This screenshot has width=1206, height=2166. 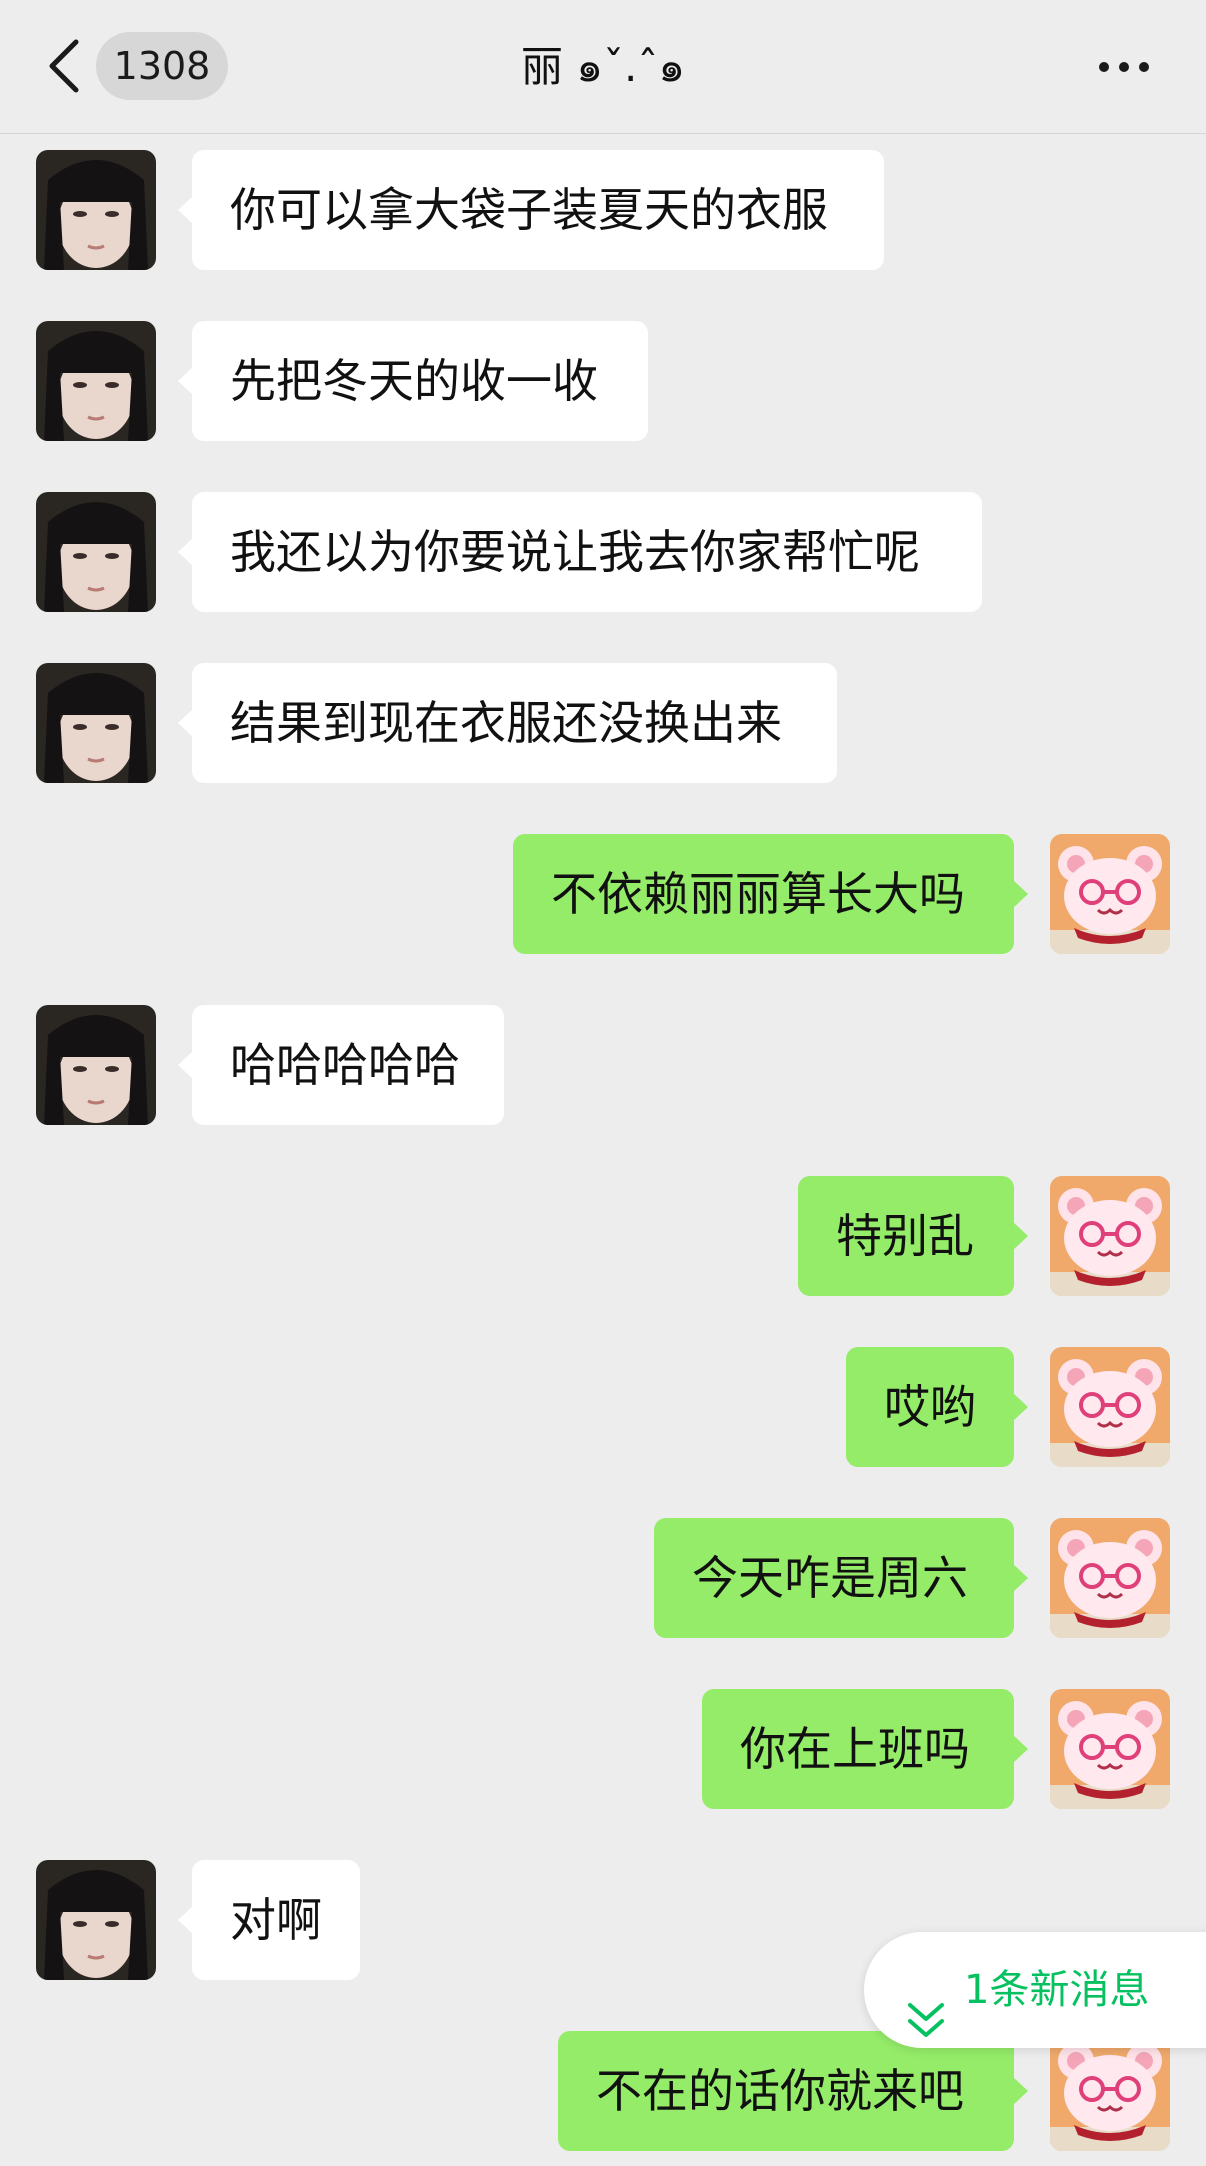 I want to click on message-bubble-incoming: 我还以为你要说让我去你家帮忙呢, so click(x=580, y=552).